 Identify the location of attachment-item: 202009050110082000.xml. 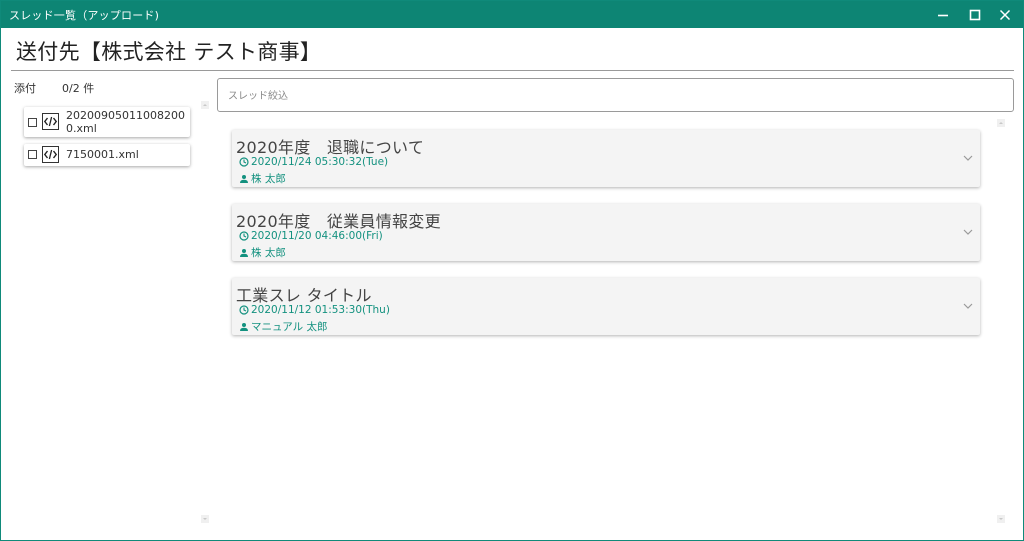
(107, 122).